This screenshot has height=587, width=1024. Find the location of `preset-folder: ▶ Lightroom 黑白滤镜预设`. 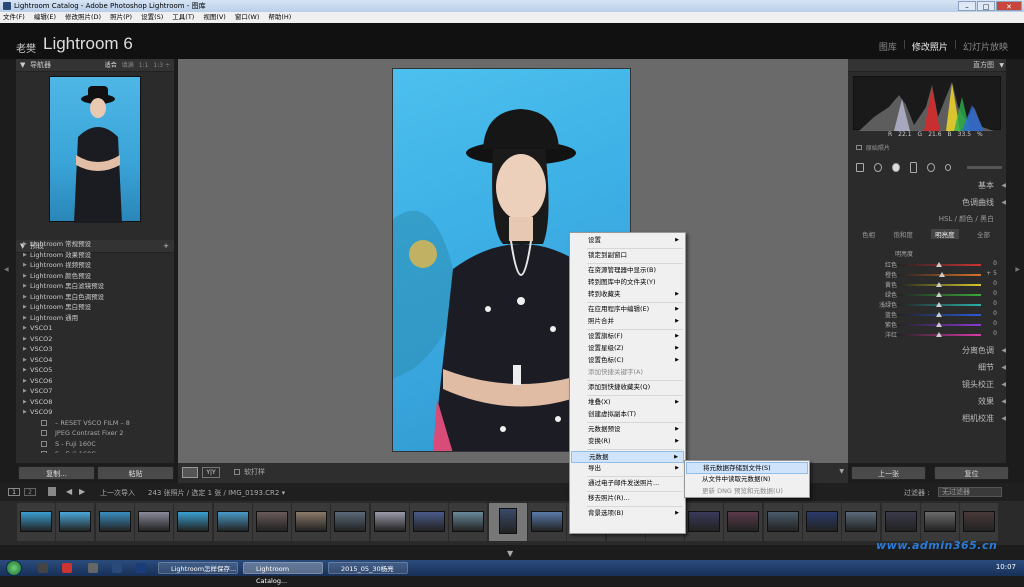

preset-folder: ▶ Lightroom 黑白滤镜预设 is located at coordinates (95, 286).